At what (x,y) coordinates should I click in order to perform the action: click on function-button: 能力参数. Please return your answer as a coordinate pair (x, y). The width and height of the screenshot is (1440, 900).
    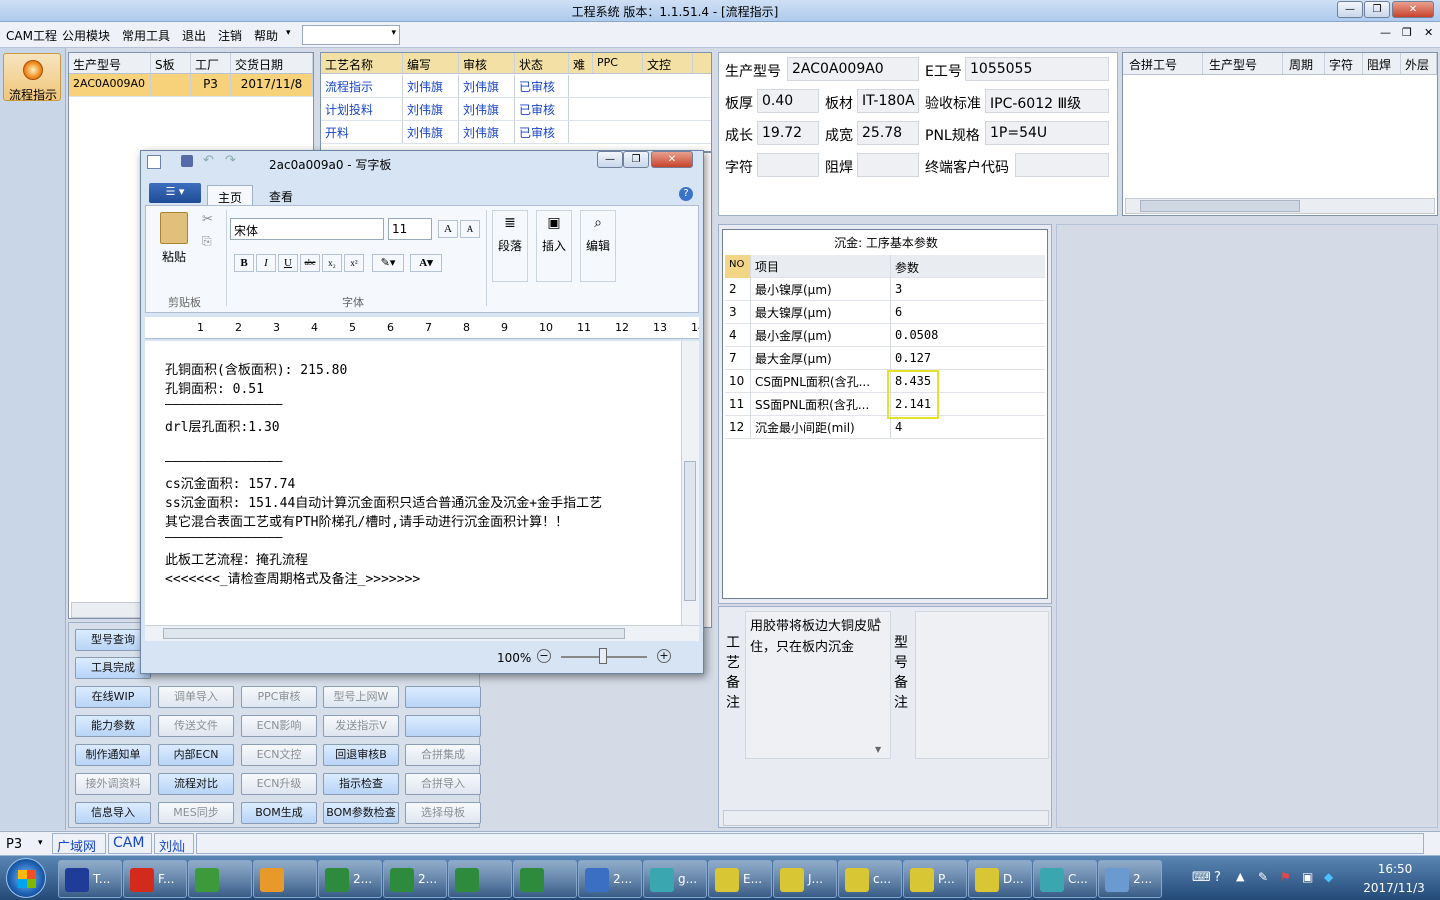
    Looking at the image, I should click on (113, 726).